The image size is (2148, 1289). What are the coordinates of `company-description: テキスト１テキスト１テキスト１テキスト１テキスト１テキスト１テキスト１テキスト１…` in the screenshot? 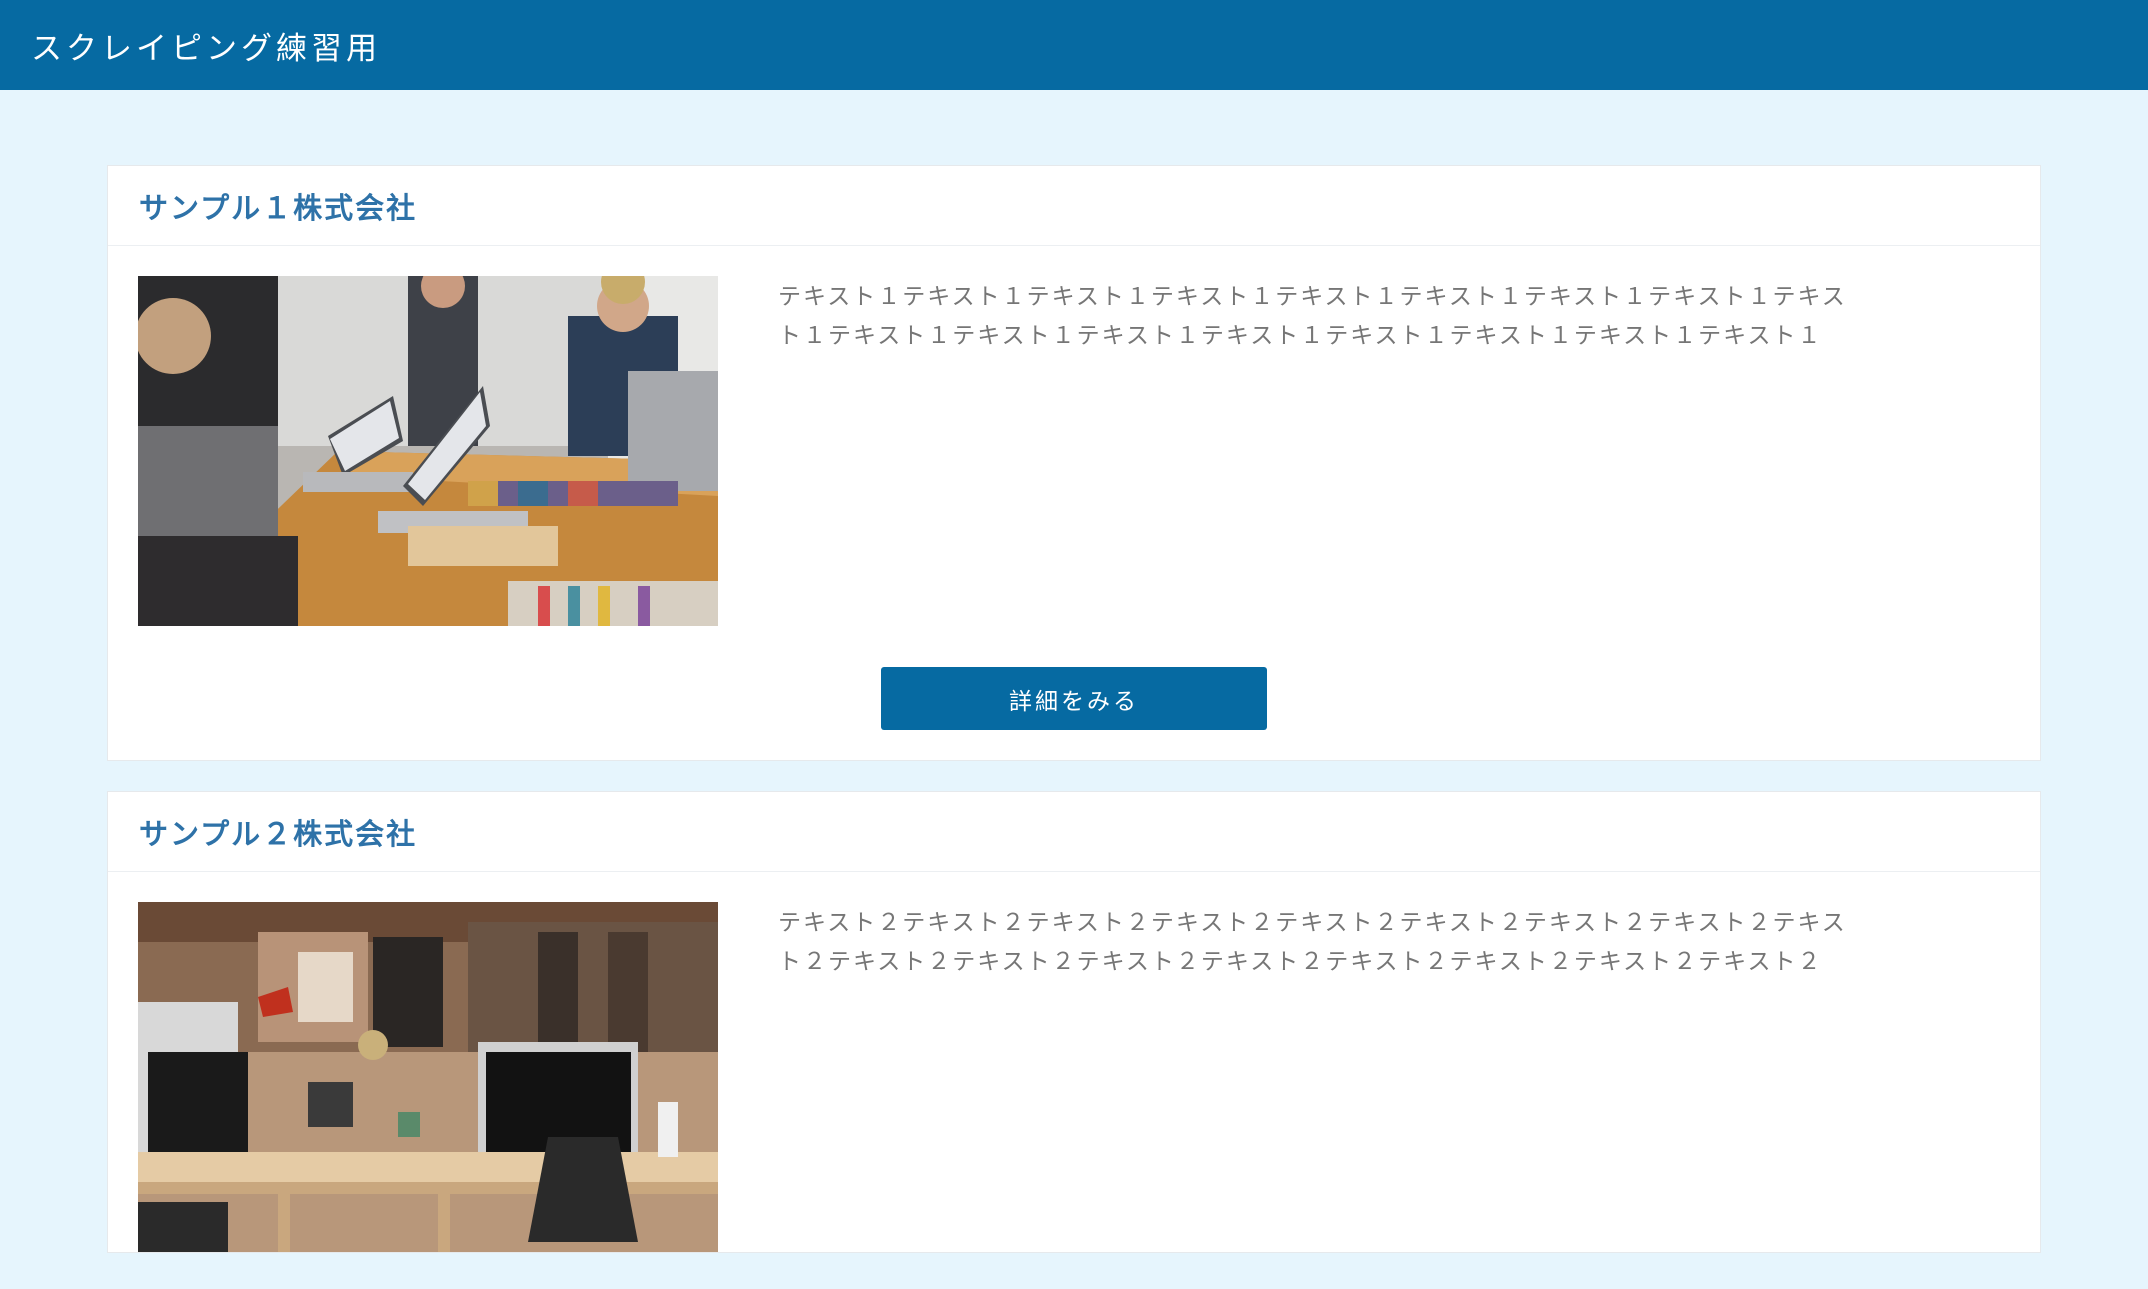 It's located at (1312, 316).